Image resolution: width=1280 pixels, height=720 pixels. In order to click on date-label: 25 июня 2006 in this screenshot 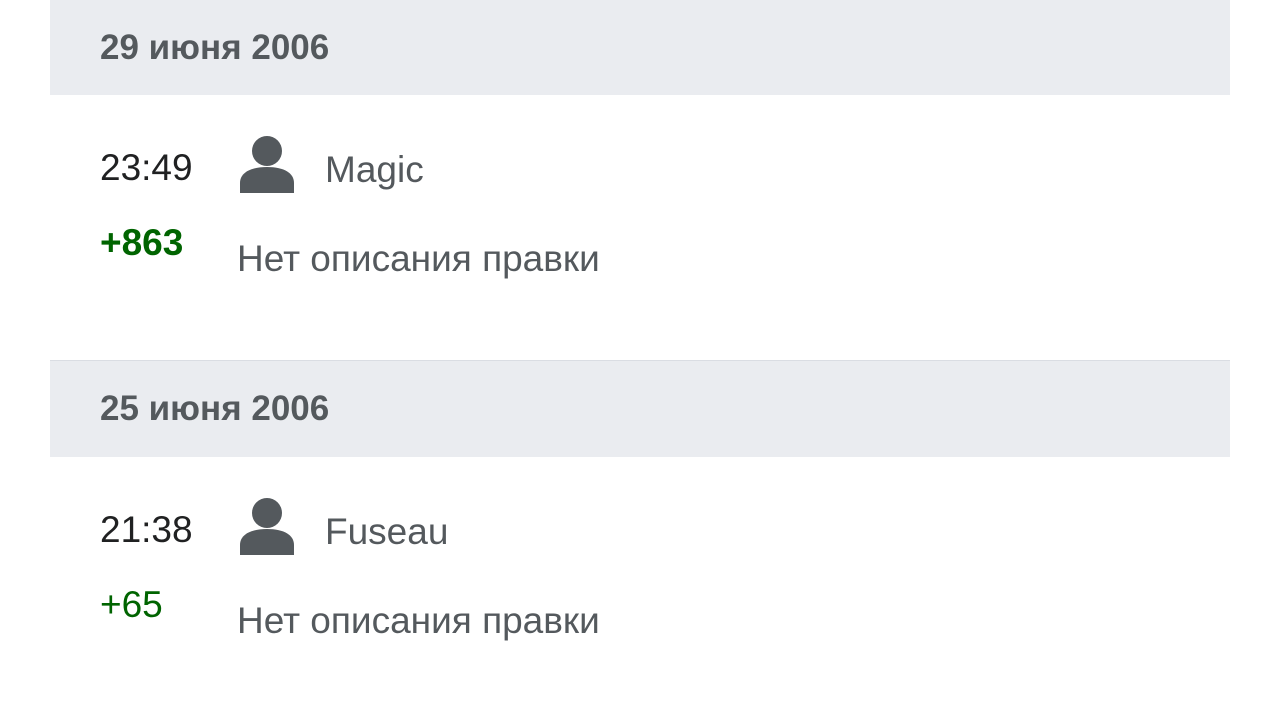, I will do `click(215, 408)`.